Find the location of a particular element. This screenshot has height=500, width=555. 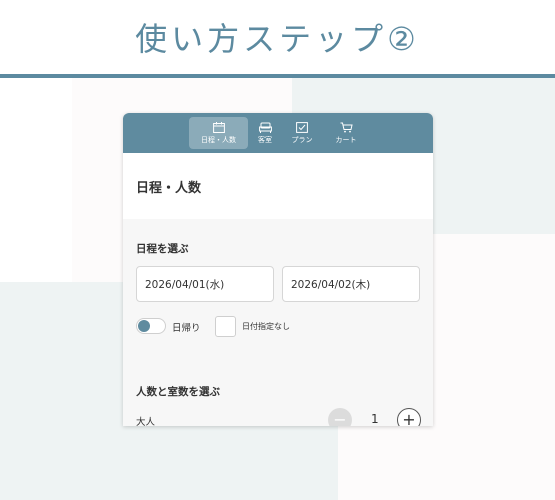

page-header: 日程・人数 is located at coordinates (278, 186).